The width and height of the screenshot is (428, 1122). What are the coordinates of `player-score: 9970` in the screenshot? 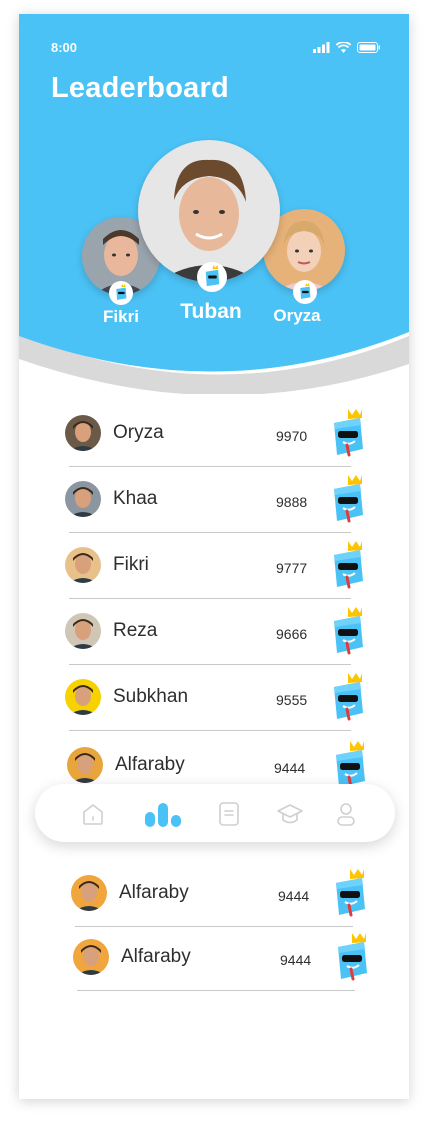 It's located at (292, 436).